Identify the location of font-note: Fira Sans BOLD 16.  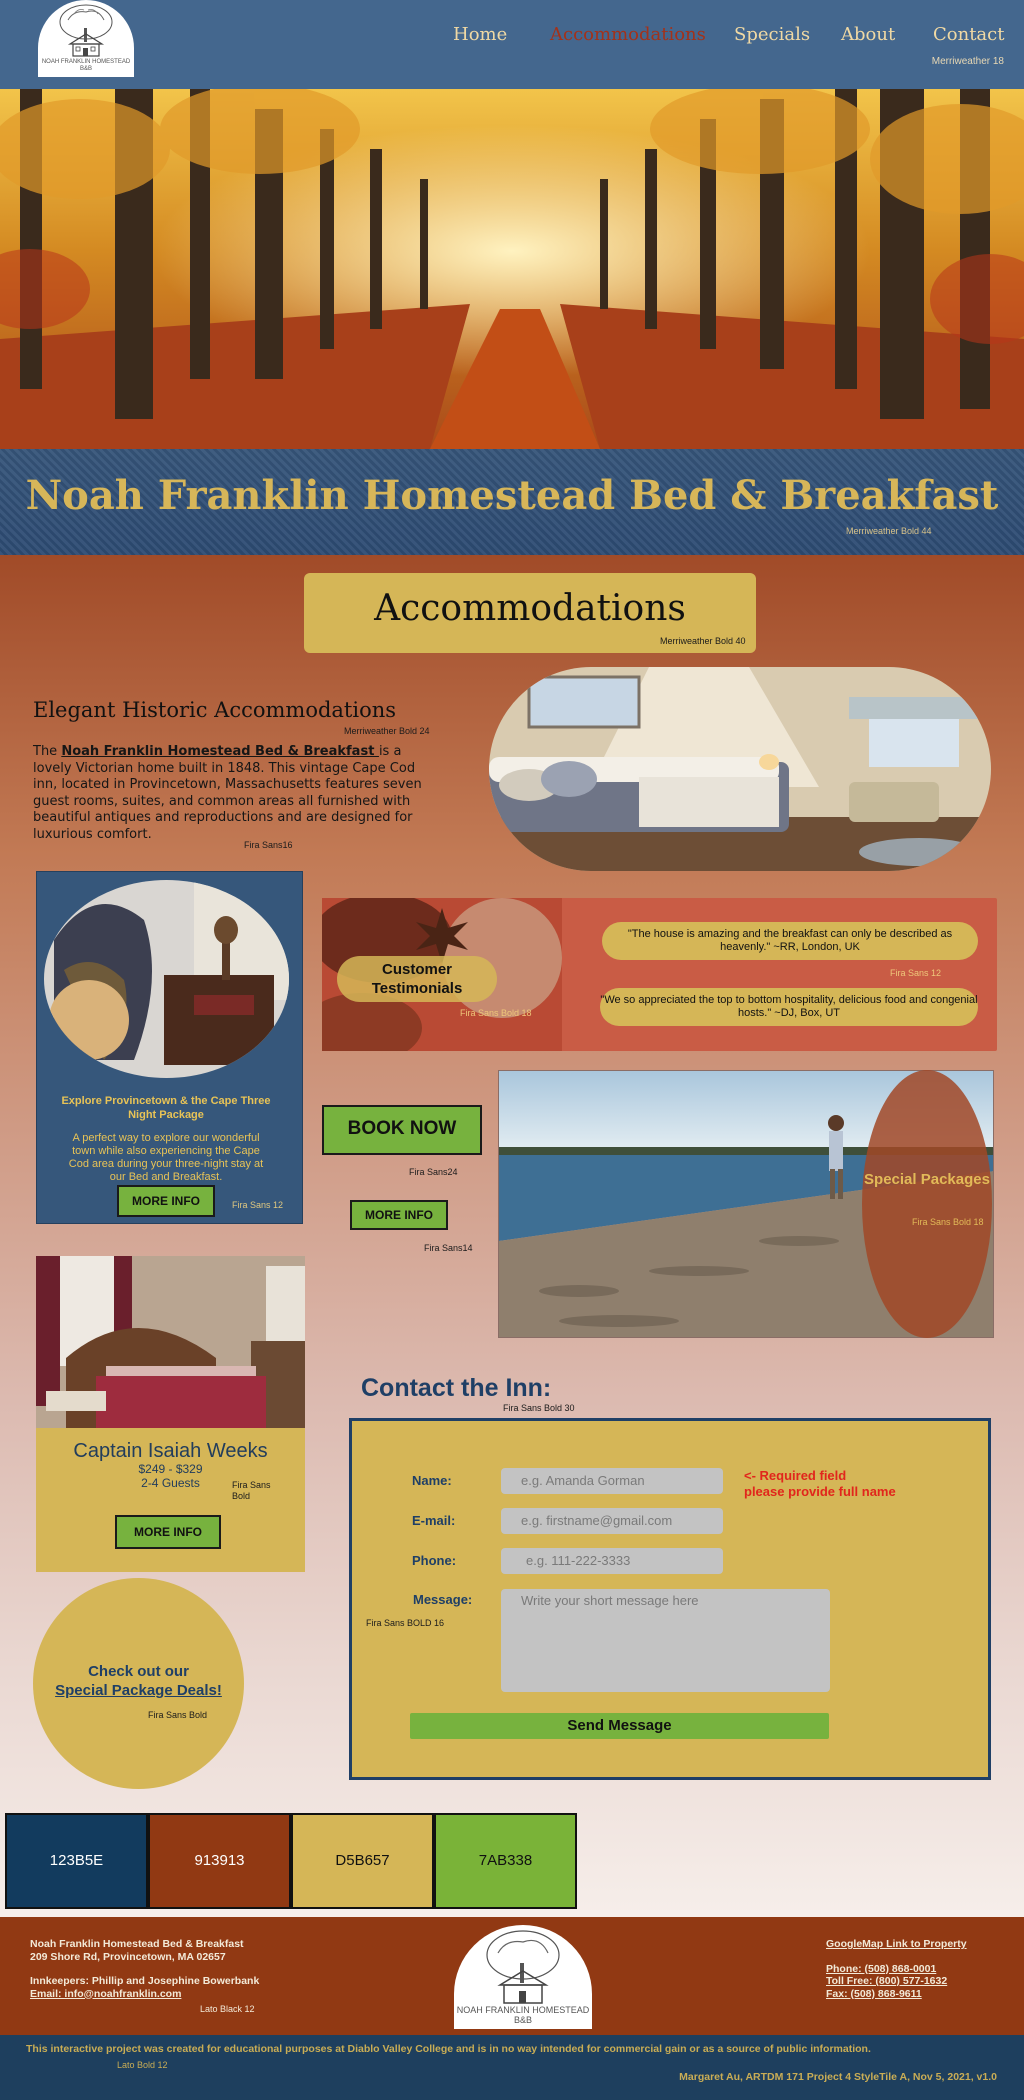
(405, 1623).